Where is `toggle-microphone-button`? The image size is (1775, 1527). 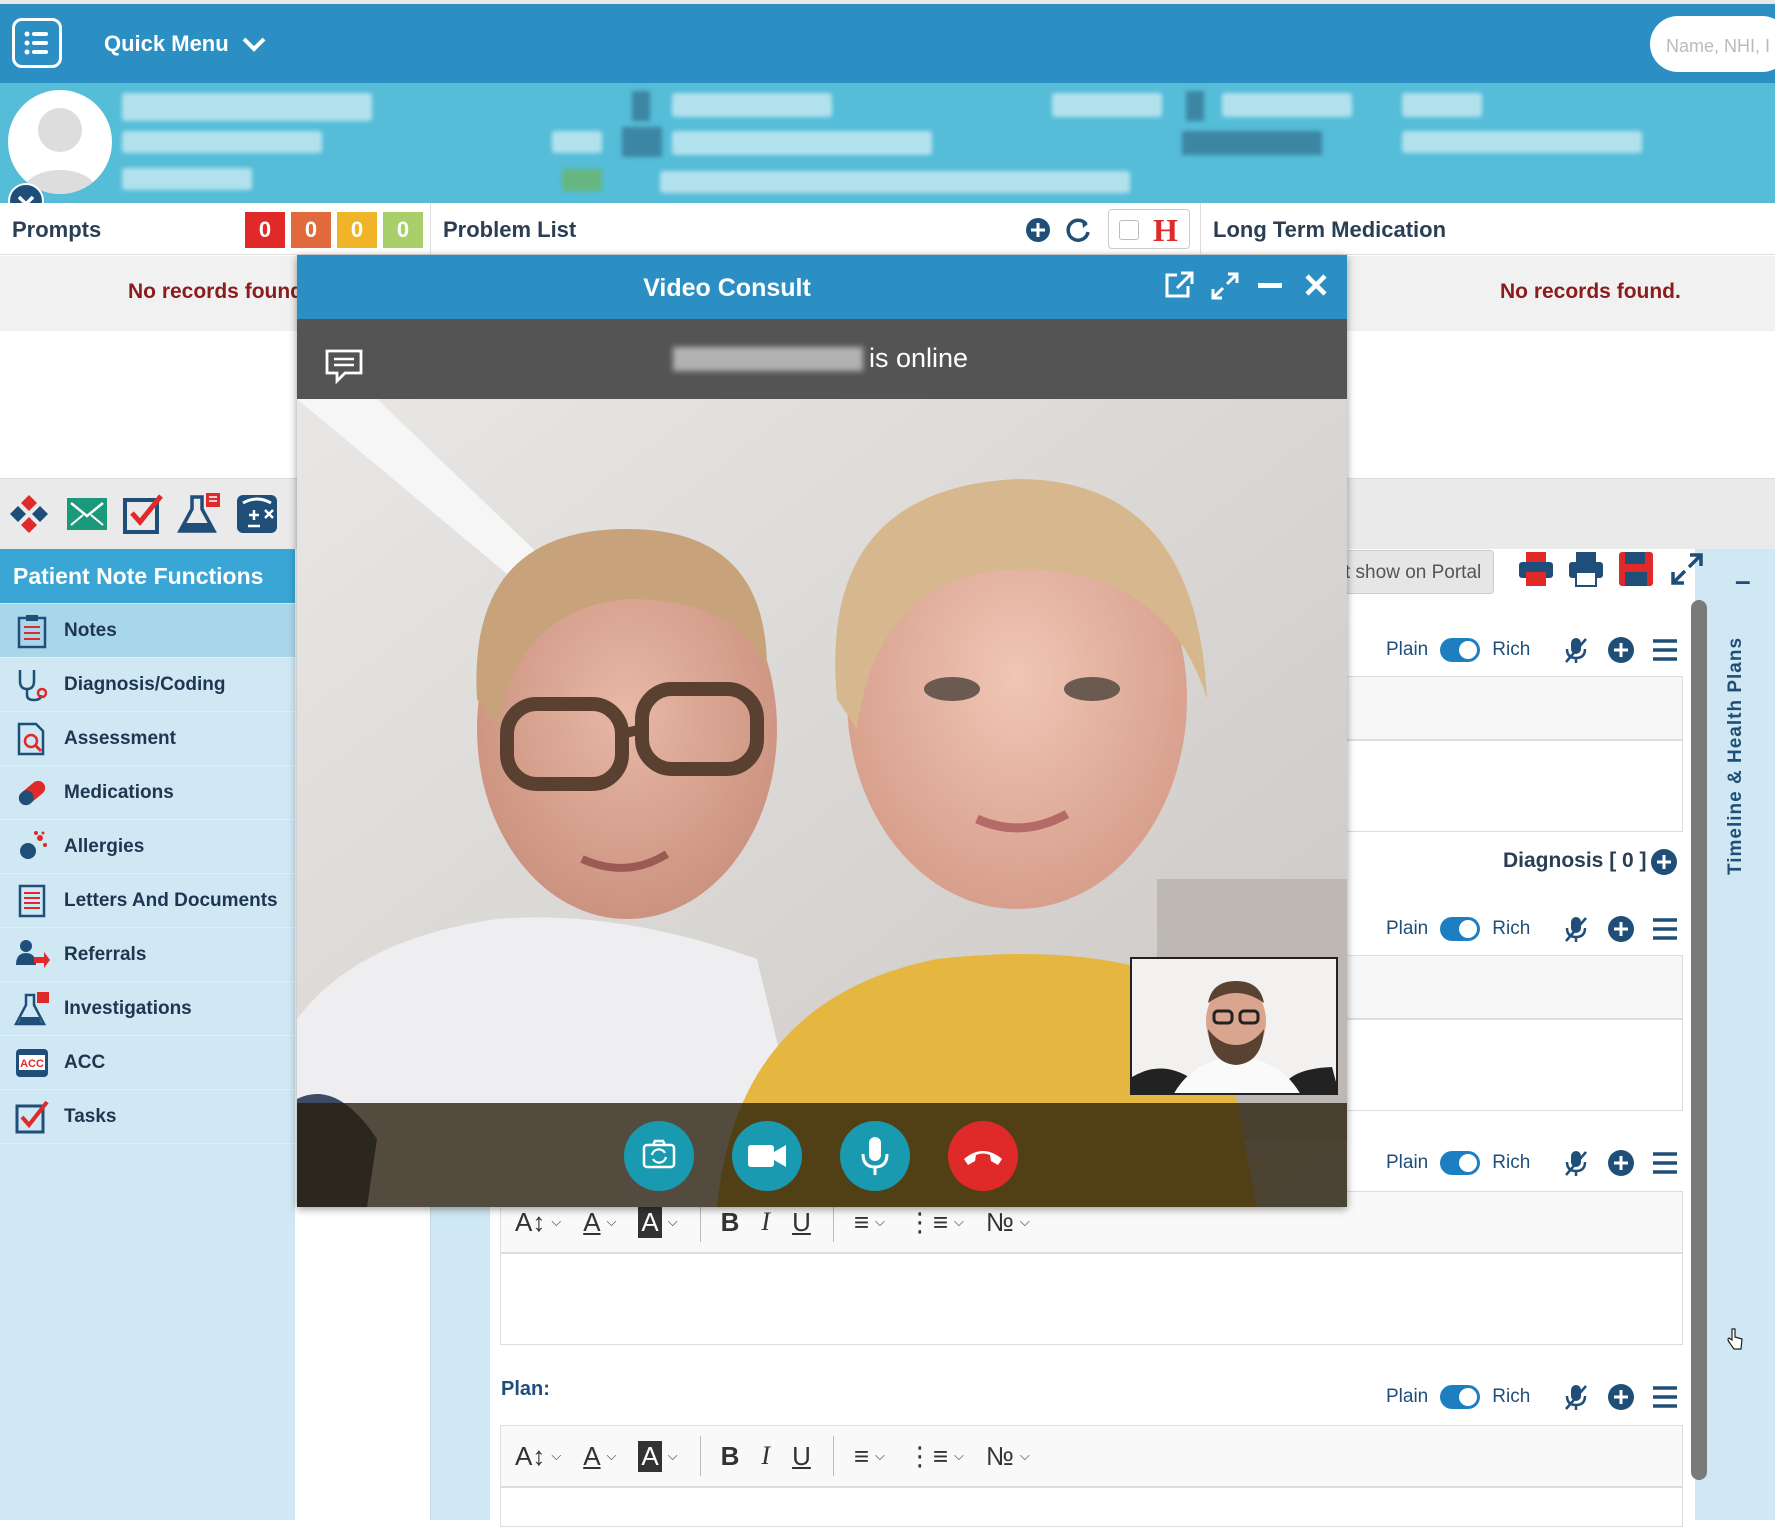
toggle-microphone-button is located at coordinates (875, 1156).